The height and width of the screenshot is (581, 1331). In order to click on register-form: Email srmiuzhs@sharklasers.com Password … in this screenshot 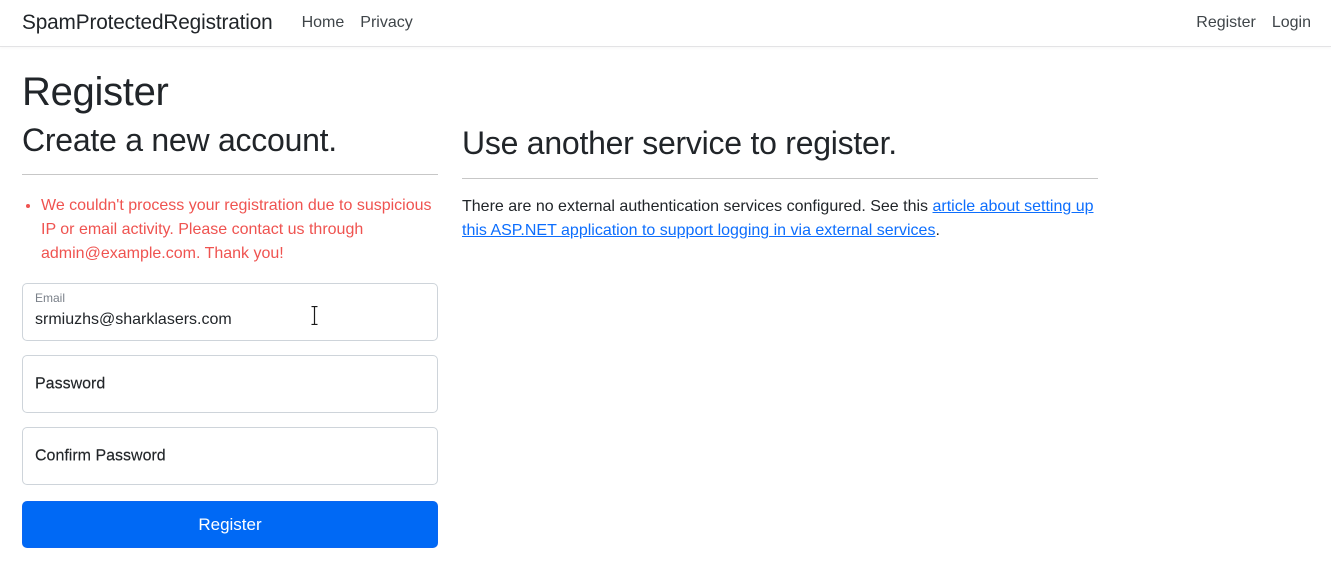, I will do `click(230, 416)`.